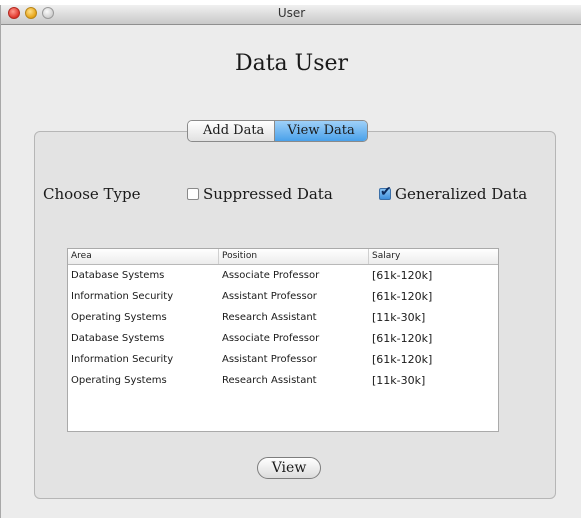 Image resolution: width=581 pixels, height=518 pixels. Describe the element at coordinates (294, 256) in the screenshot. I see `column-header-position: Position` at that location.